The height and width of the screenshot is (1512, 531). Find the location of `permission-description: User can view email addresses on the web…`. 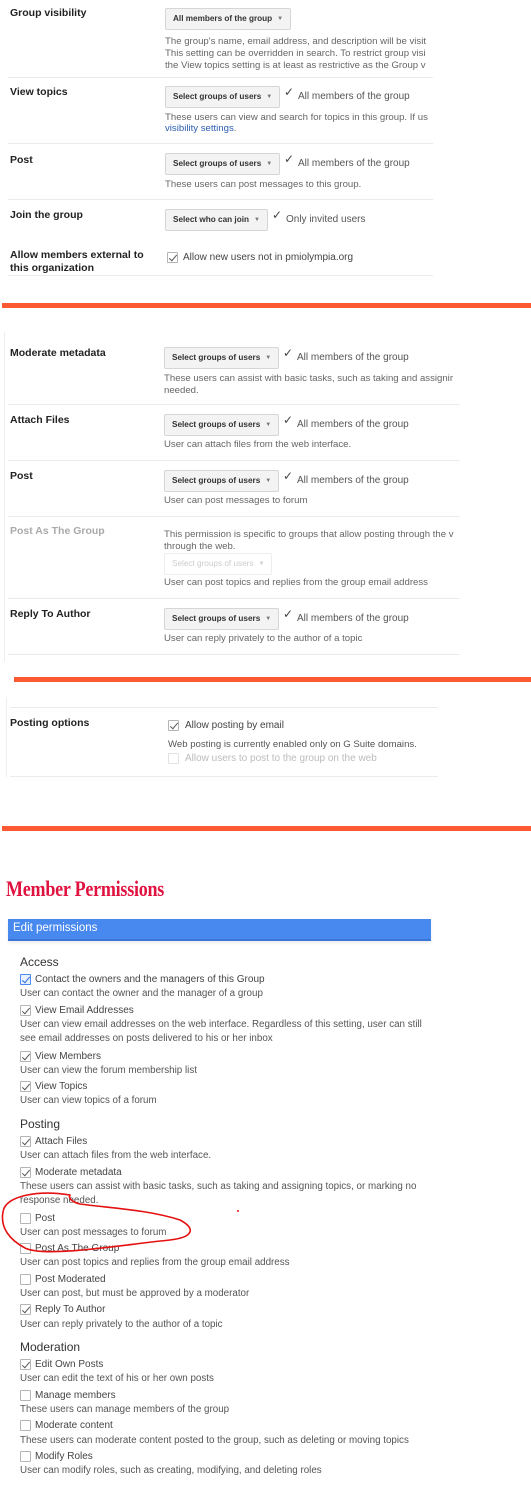

permission-description: User can view email addresses on the web… is located at coordinates (221, 1031).